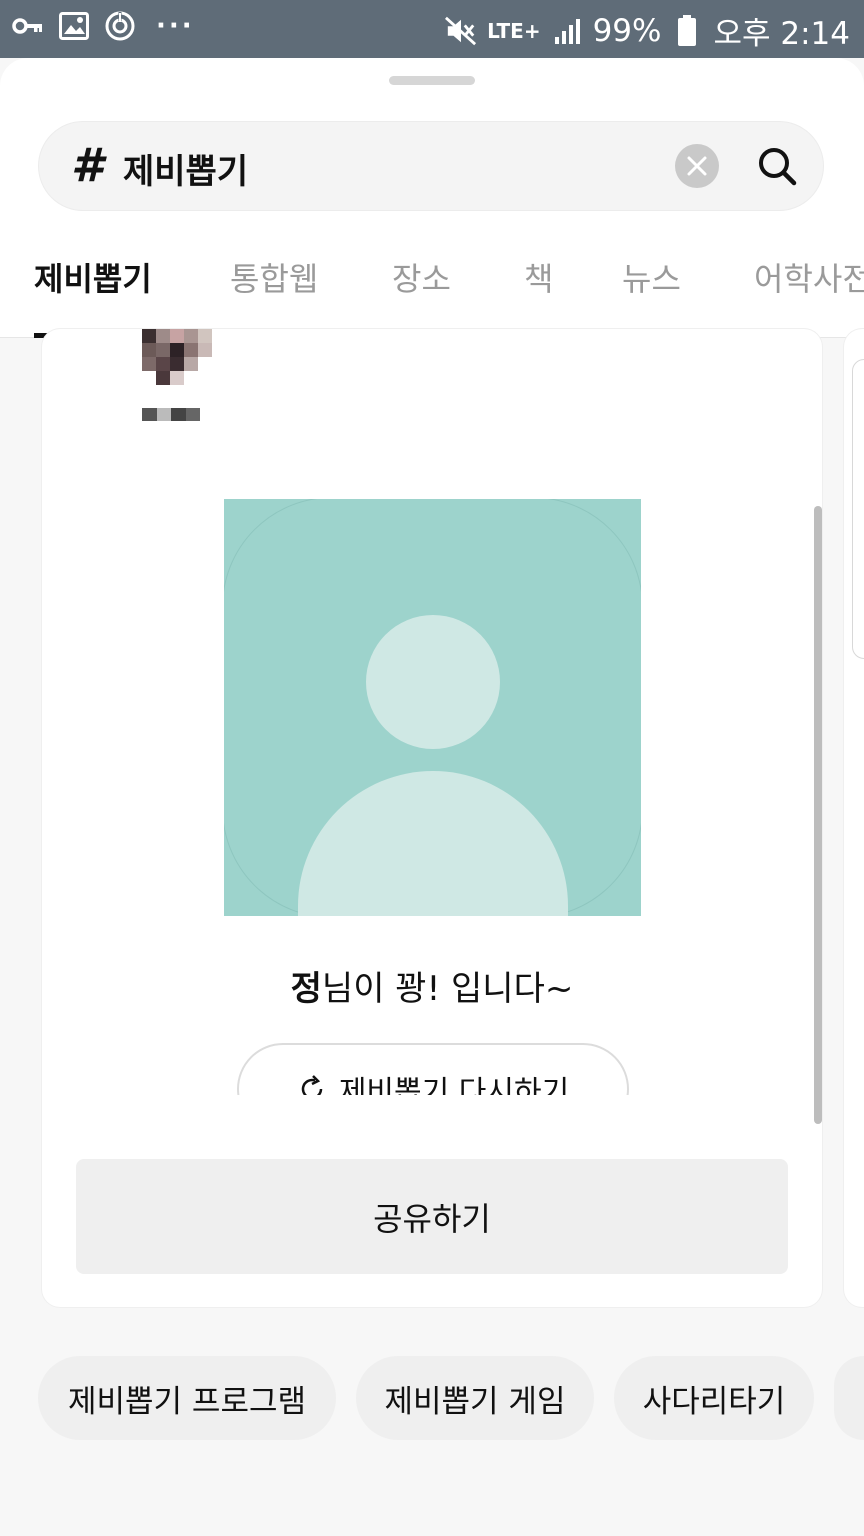  I want to click on default-profile-avatar: 꽝!, so click(432, 707).